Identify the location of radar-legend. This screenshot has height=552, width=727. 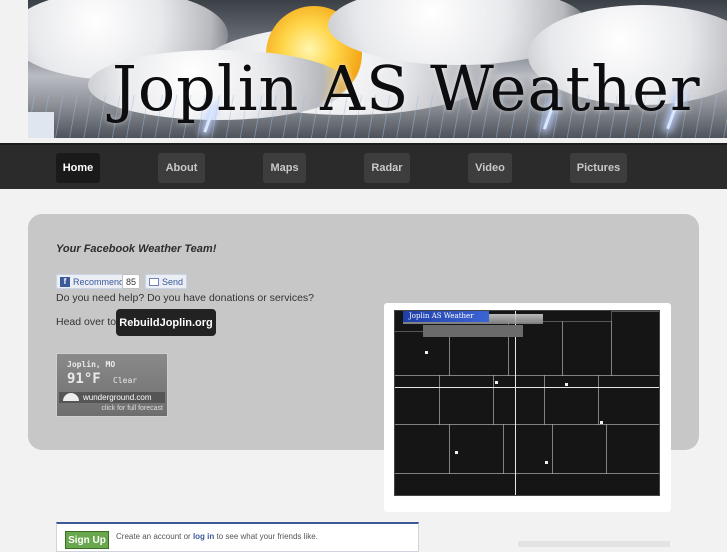
(473, 331).